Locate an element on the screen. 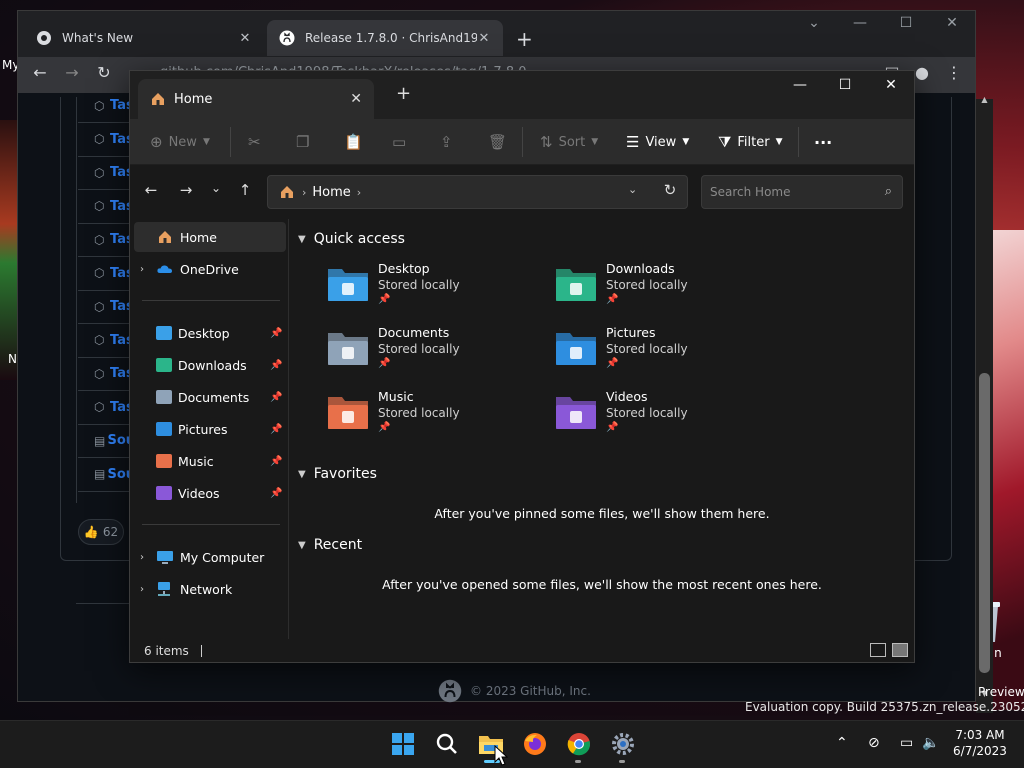 This screenshot has height=768, width=1024. pane-divider is located at coordinates (288, 429).